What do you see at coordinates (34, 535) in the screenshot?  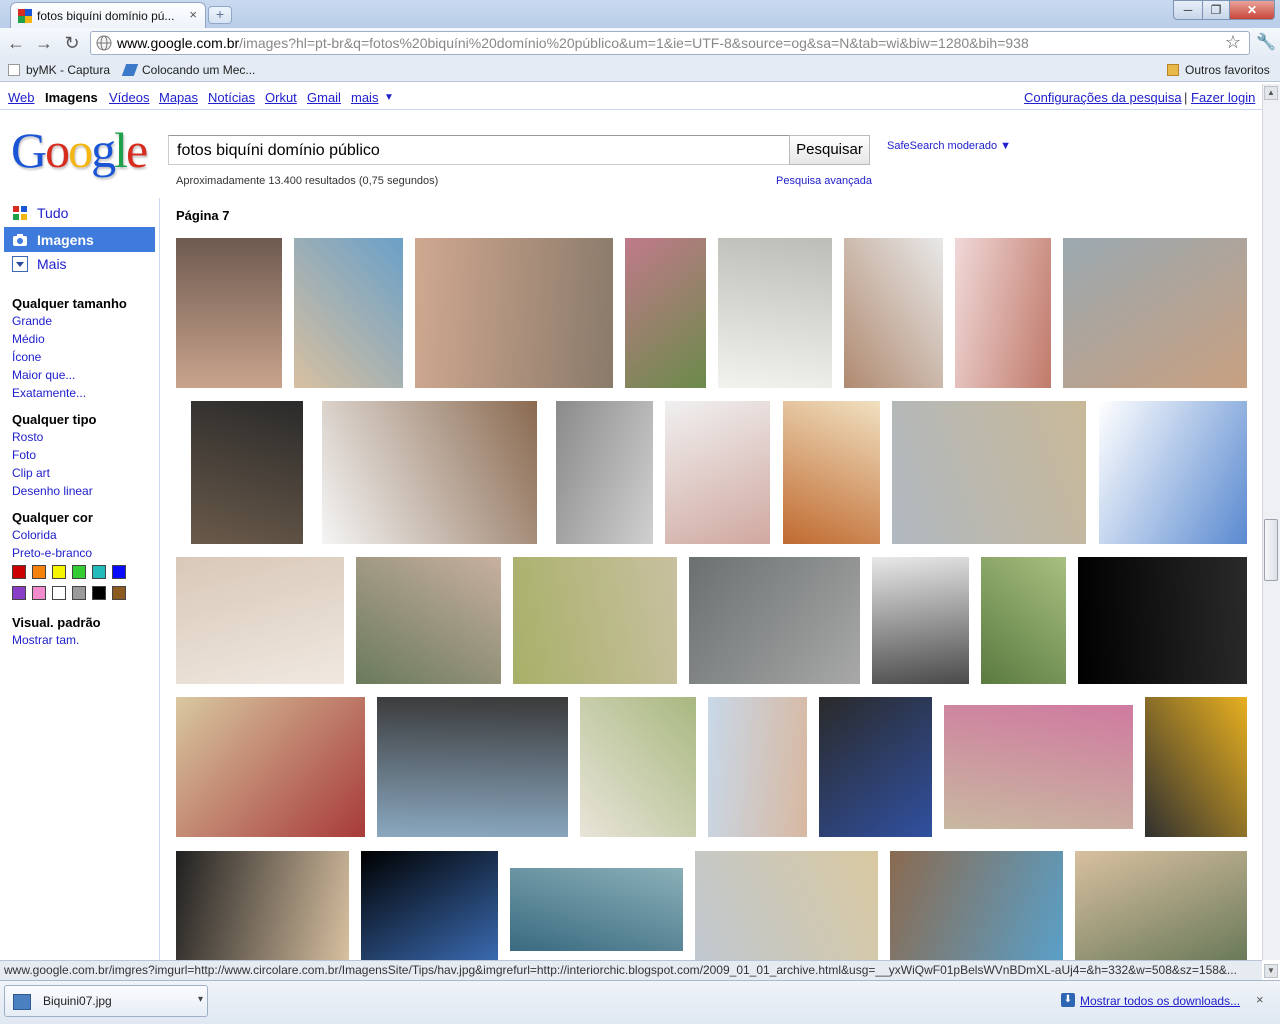 I see `filter-color-full: Colorida` at bounding box center [34, 535].